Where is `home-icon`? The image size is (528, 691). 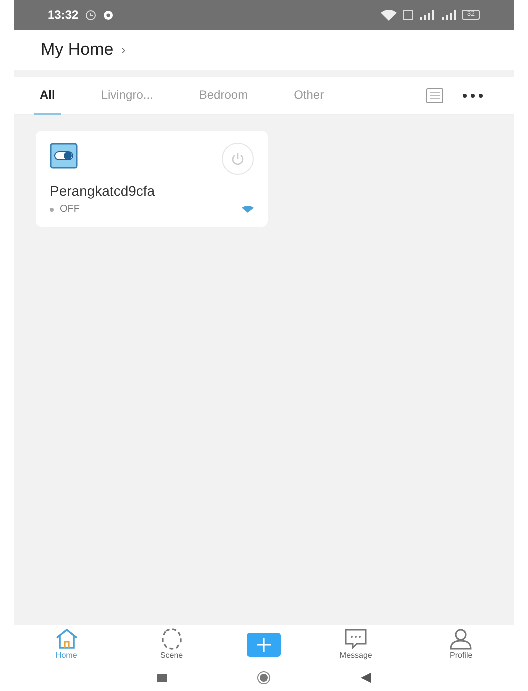
home-icon is located at coordinates (66, 639).